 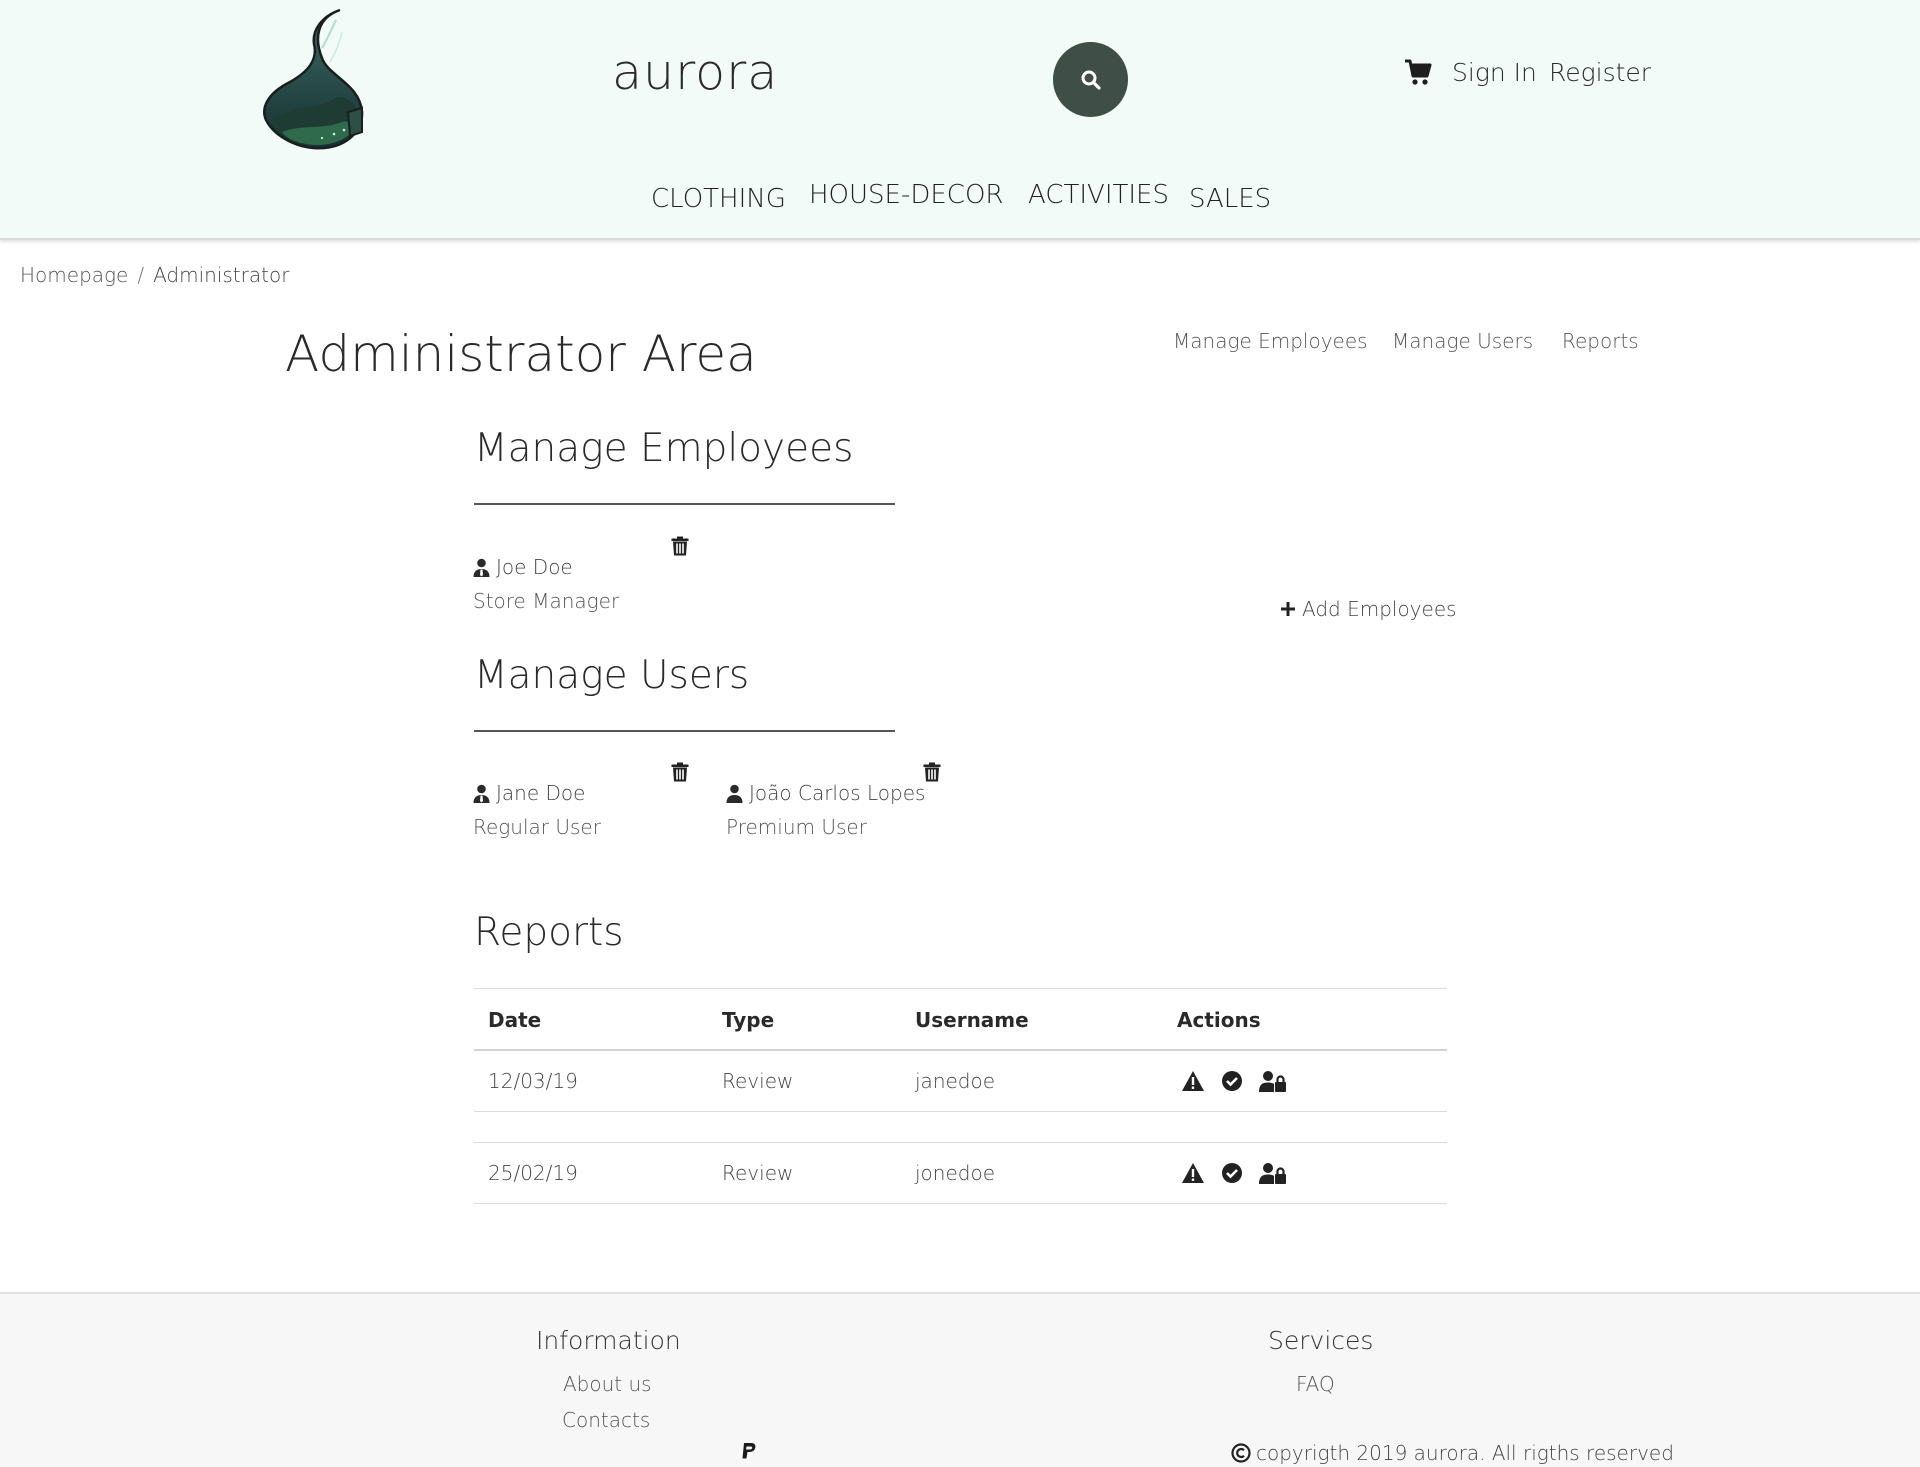 I want to click on table-border, so click(x=960, y=988).